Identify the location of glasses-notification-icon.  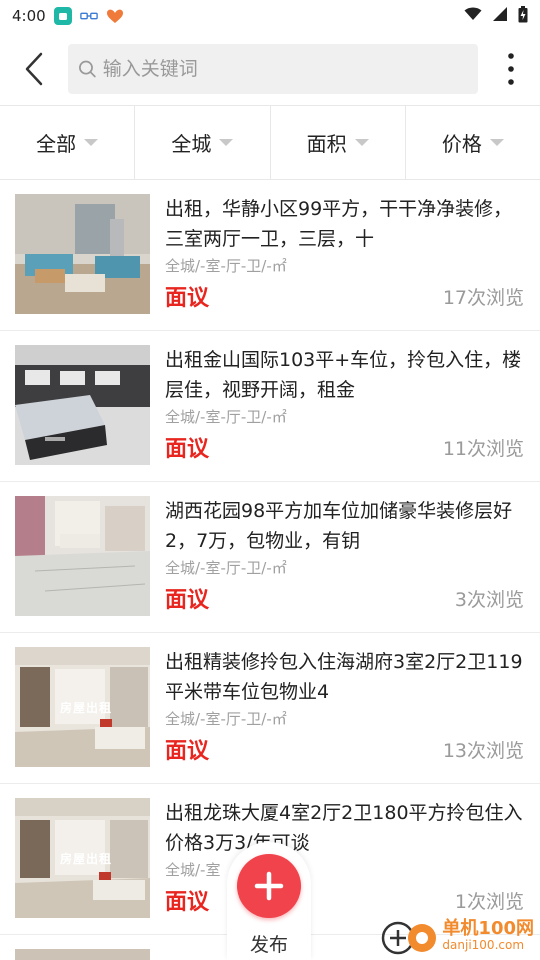
(88, 16).